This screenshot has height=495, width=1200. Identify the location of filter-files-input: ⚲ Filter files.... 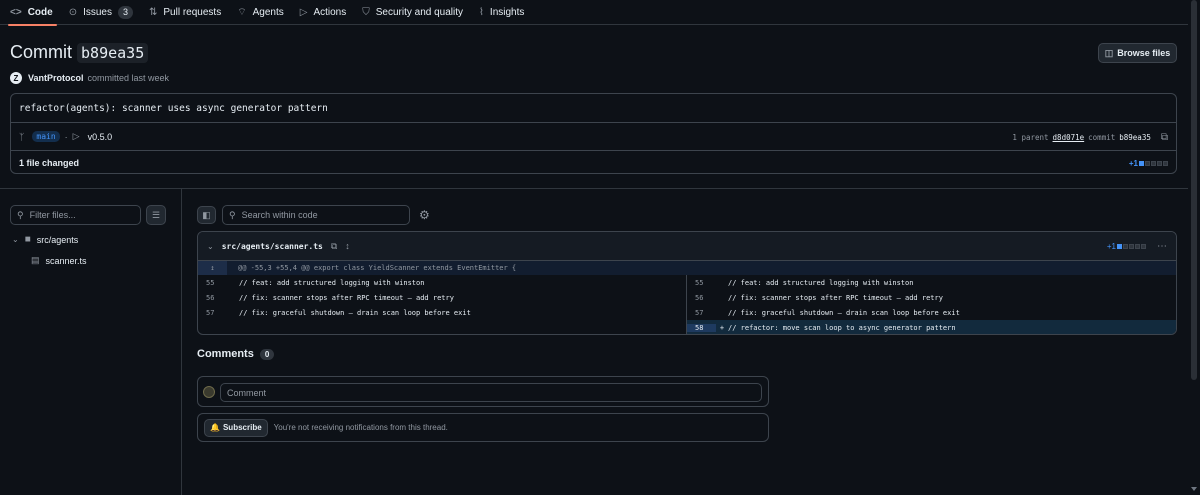
(75, 215).